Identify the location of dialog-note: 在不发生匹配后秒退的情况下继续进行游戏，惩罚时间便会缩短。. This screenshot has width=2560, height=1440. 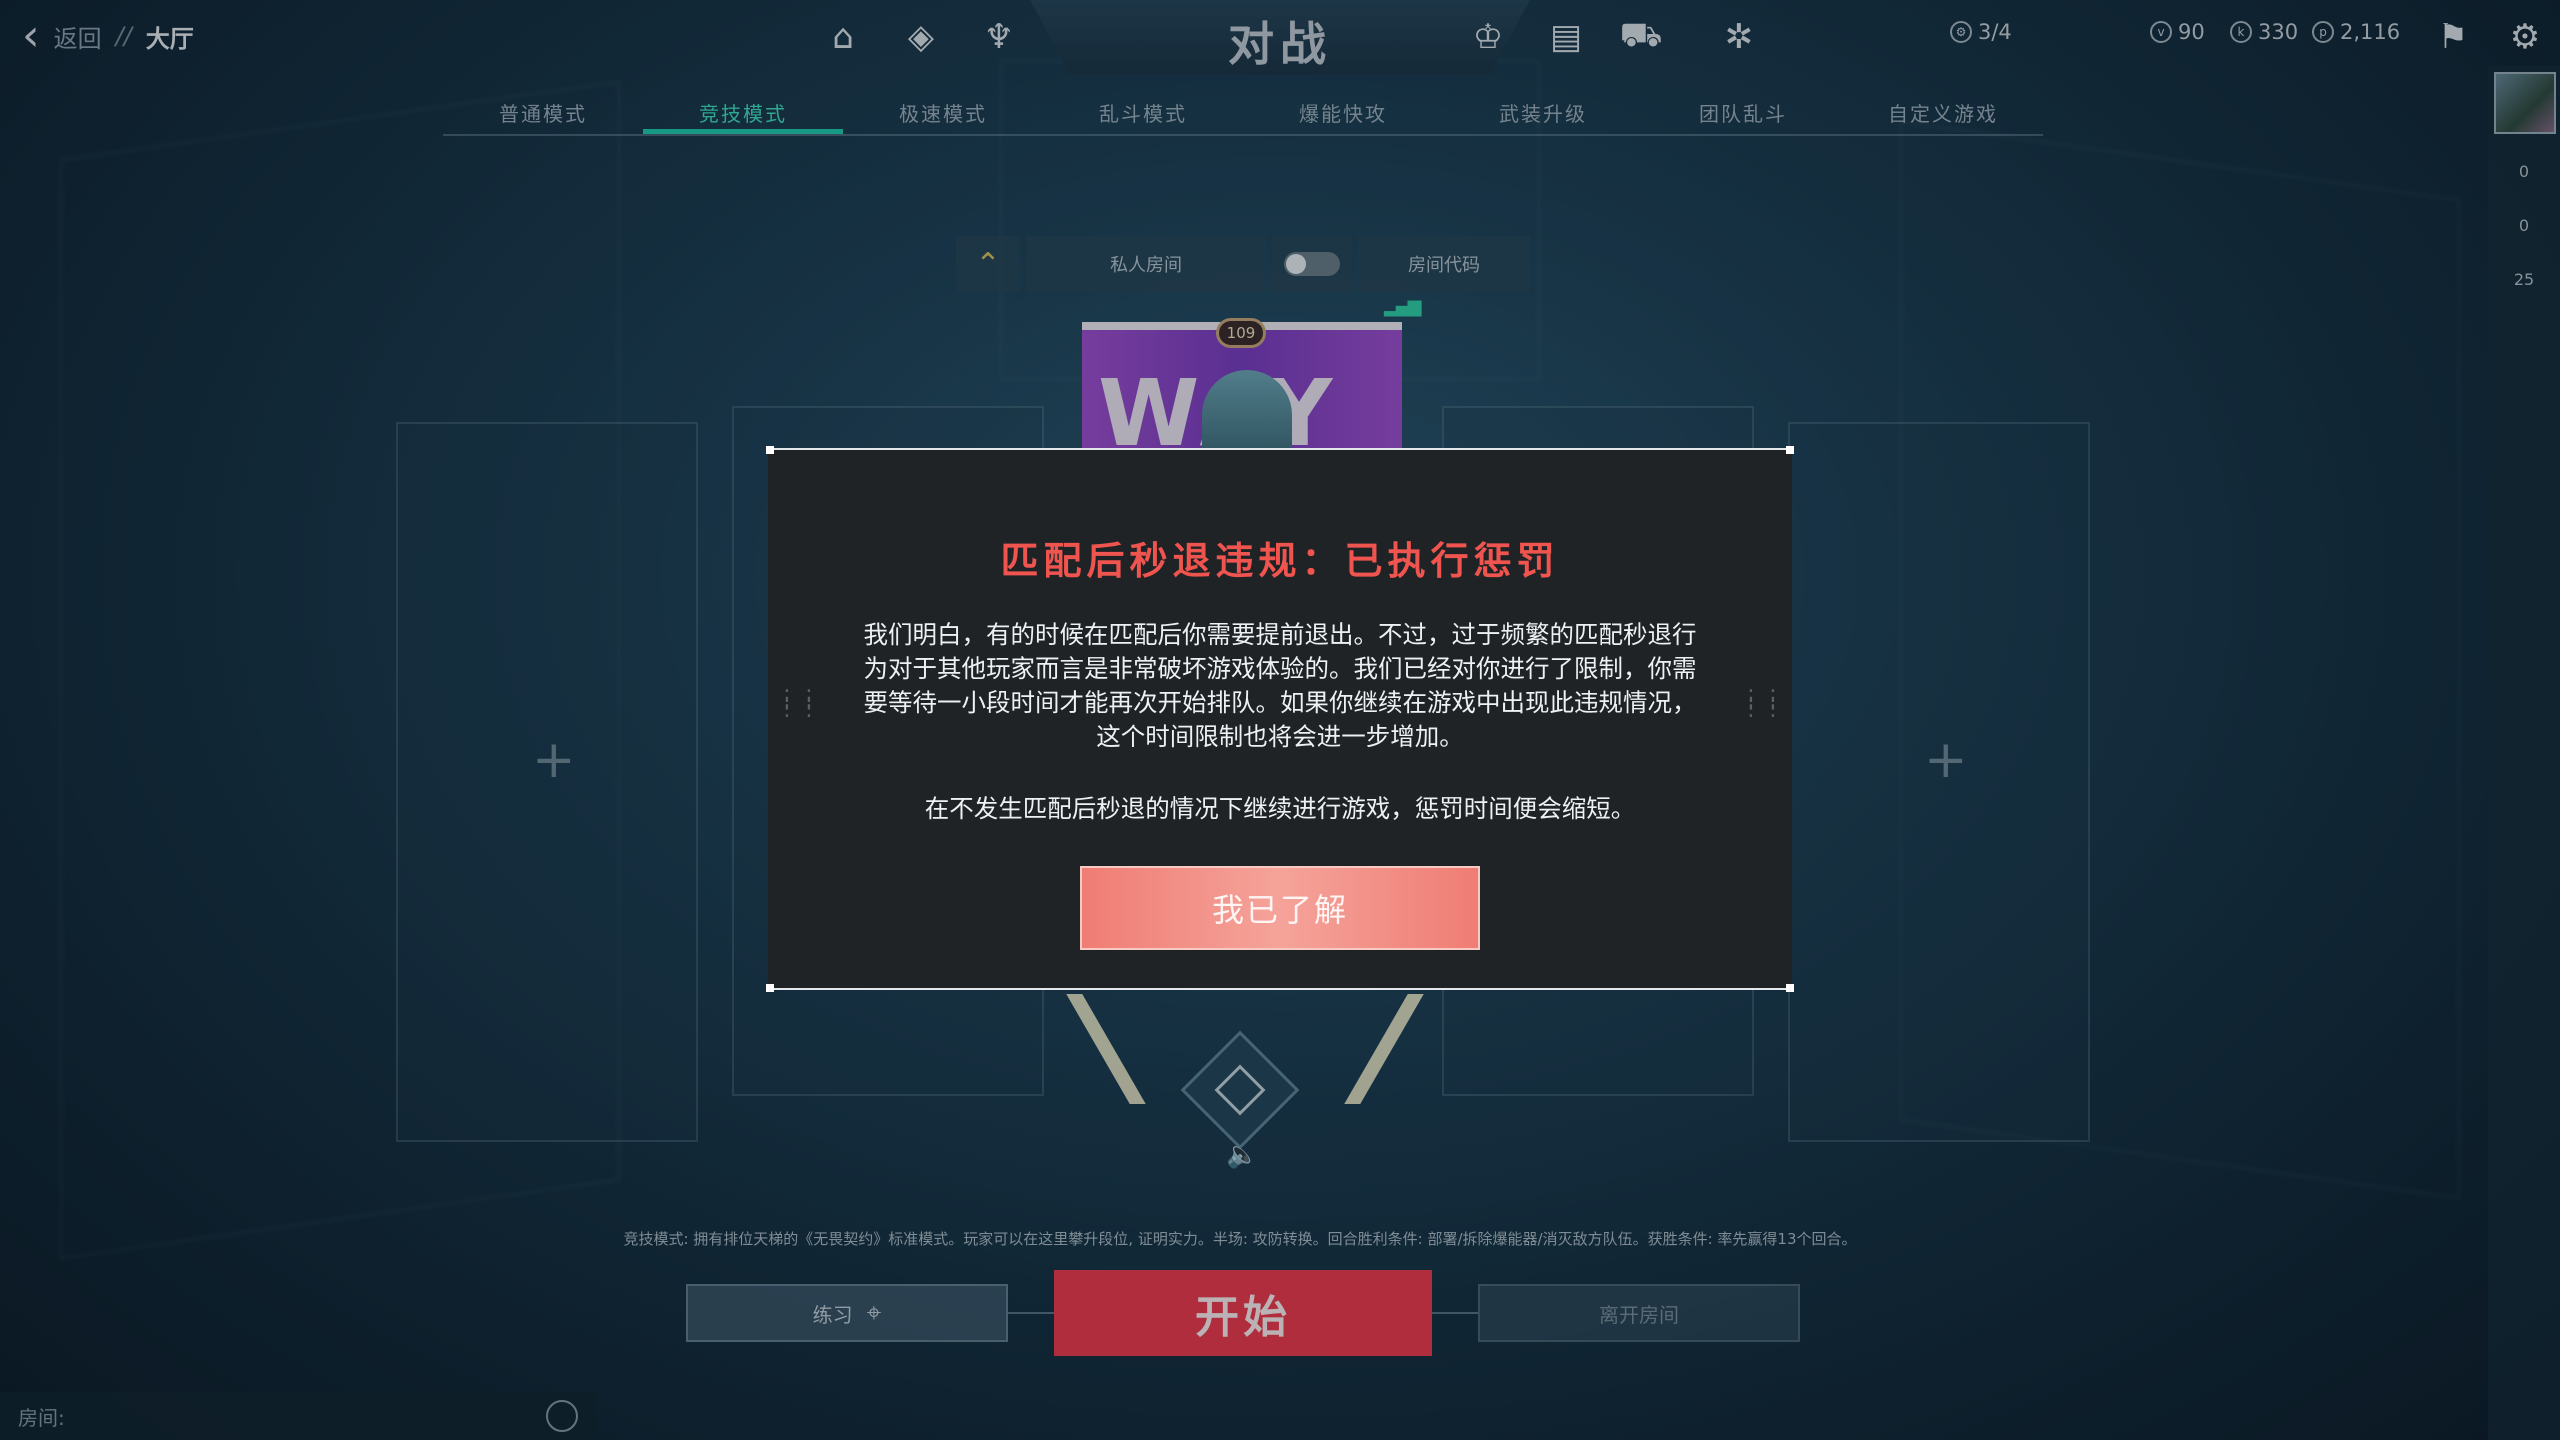
(1280, 808).